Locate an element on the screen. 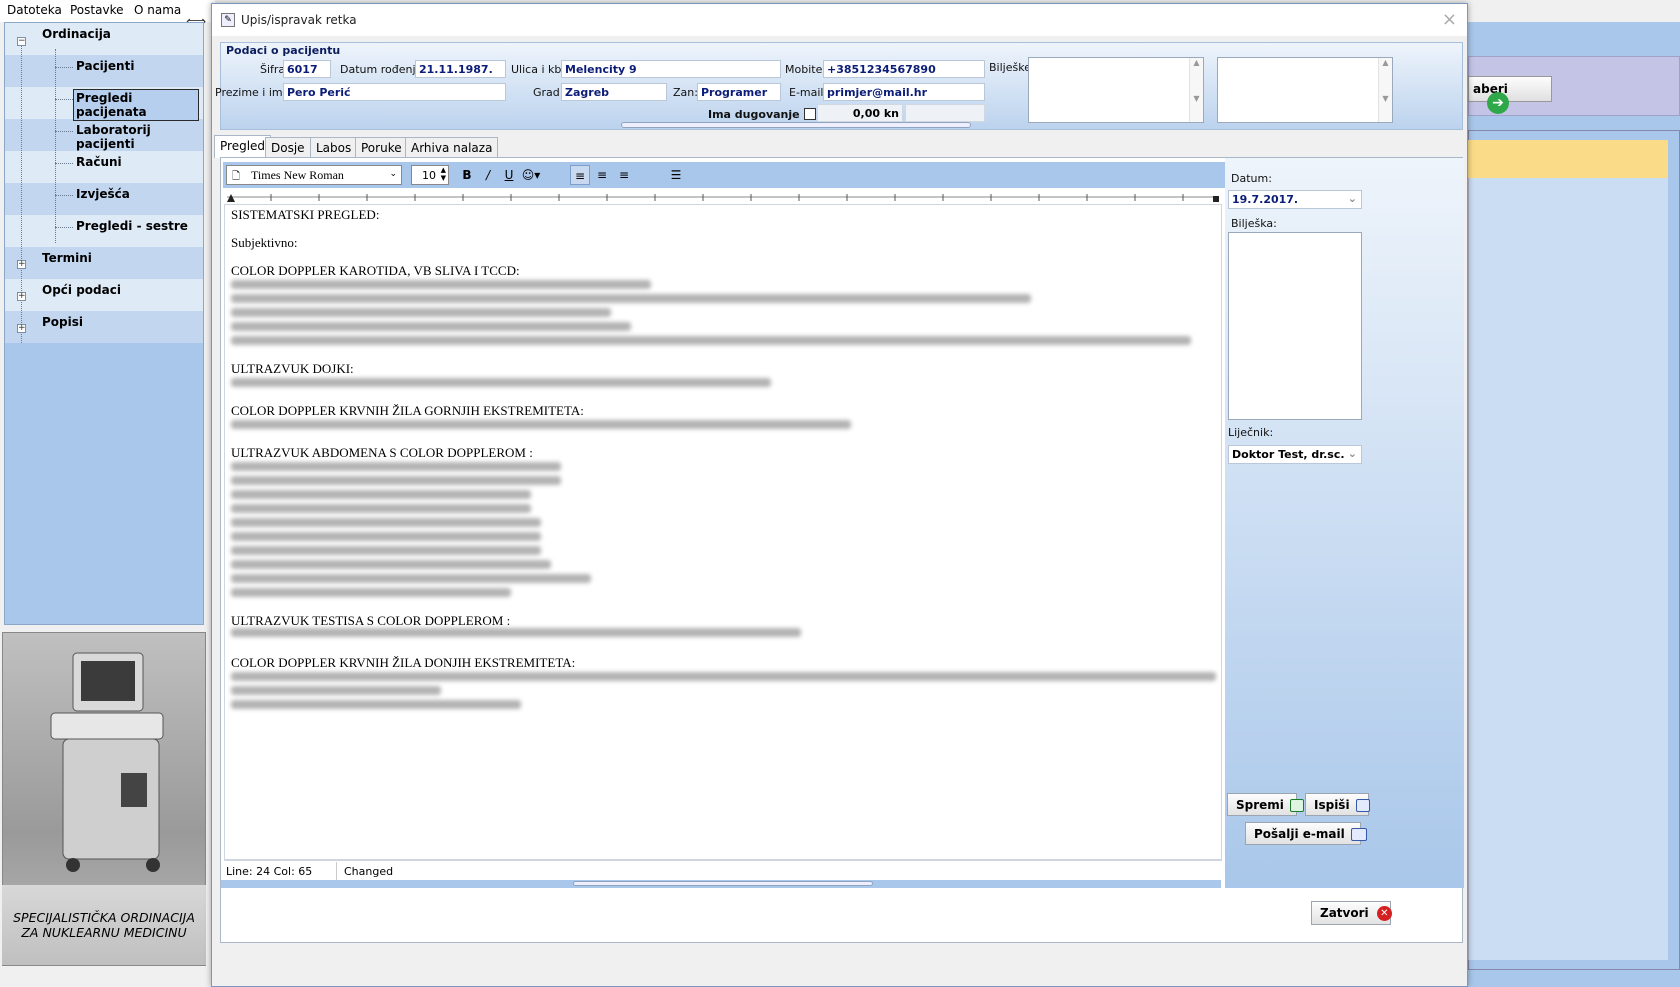 The width and height of the screenshot is (1680, 987). ultrasound-machine-icon is located at coordinates (107, 762).